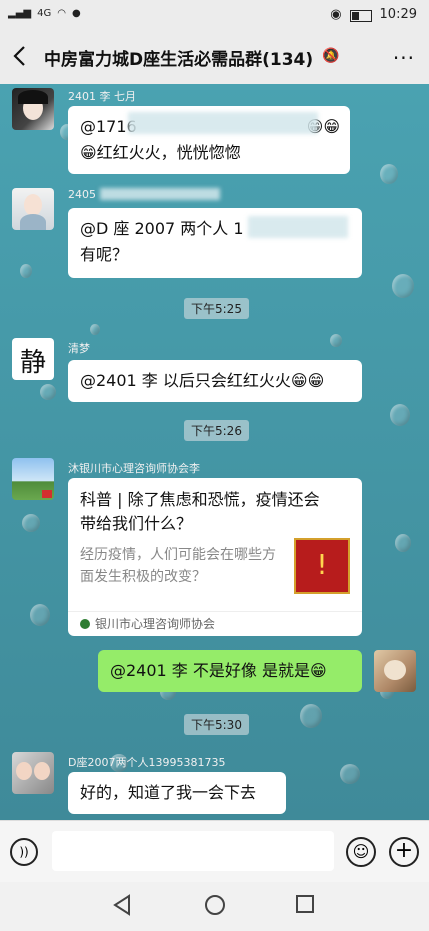 Image resolution: width=429 pixels, height=931 pixels. What do you see at coordinates (336, 14) in the screenshot?
I see `eye-icon: ◉` at bounding box center [336, 14].